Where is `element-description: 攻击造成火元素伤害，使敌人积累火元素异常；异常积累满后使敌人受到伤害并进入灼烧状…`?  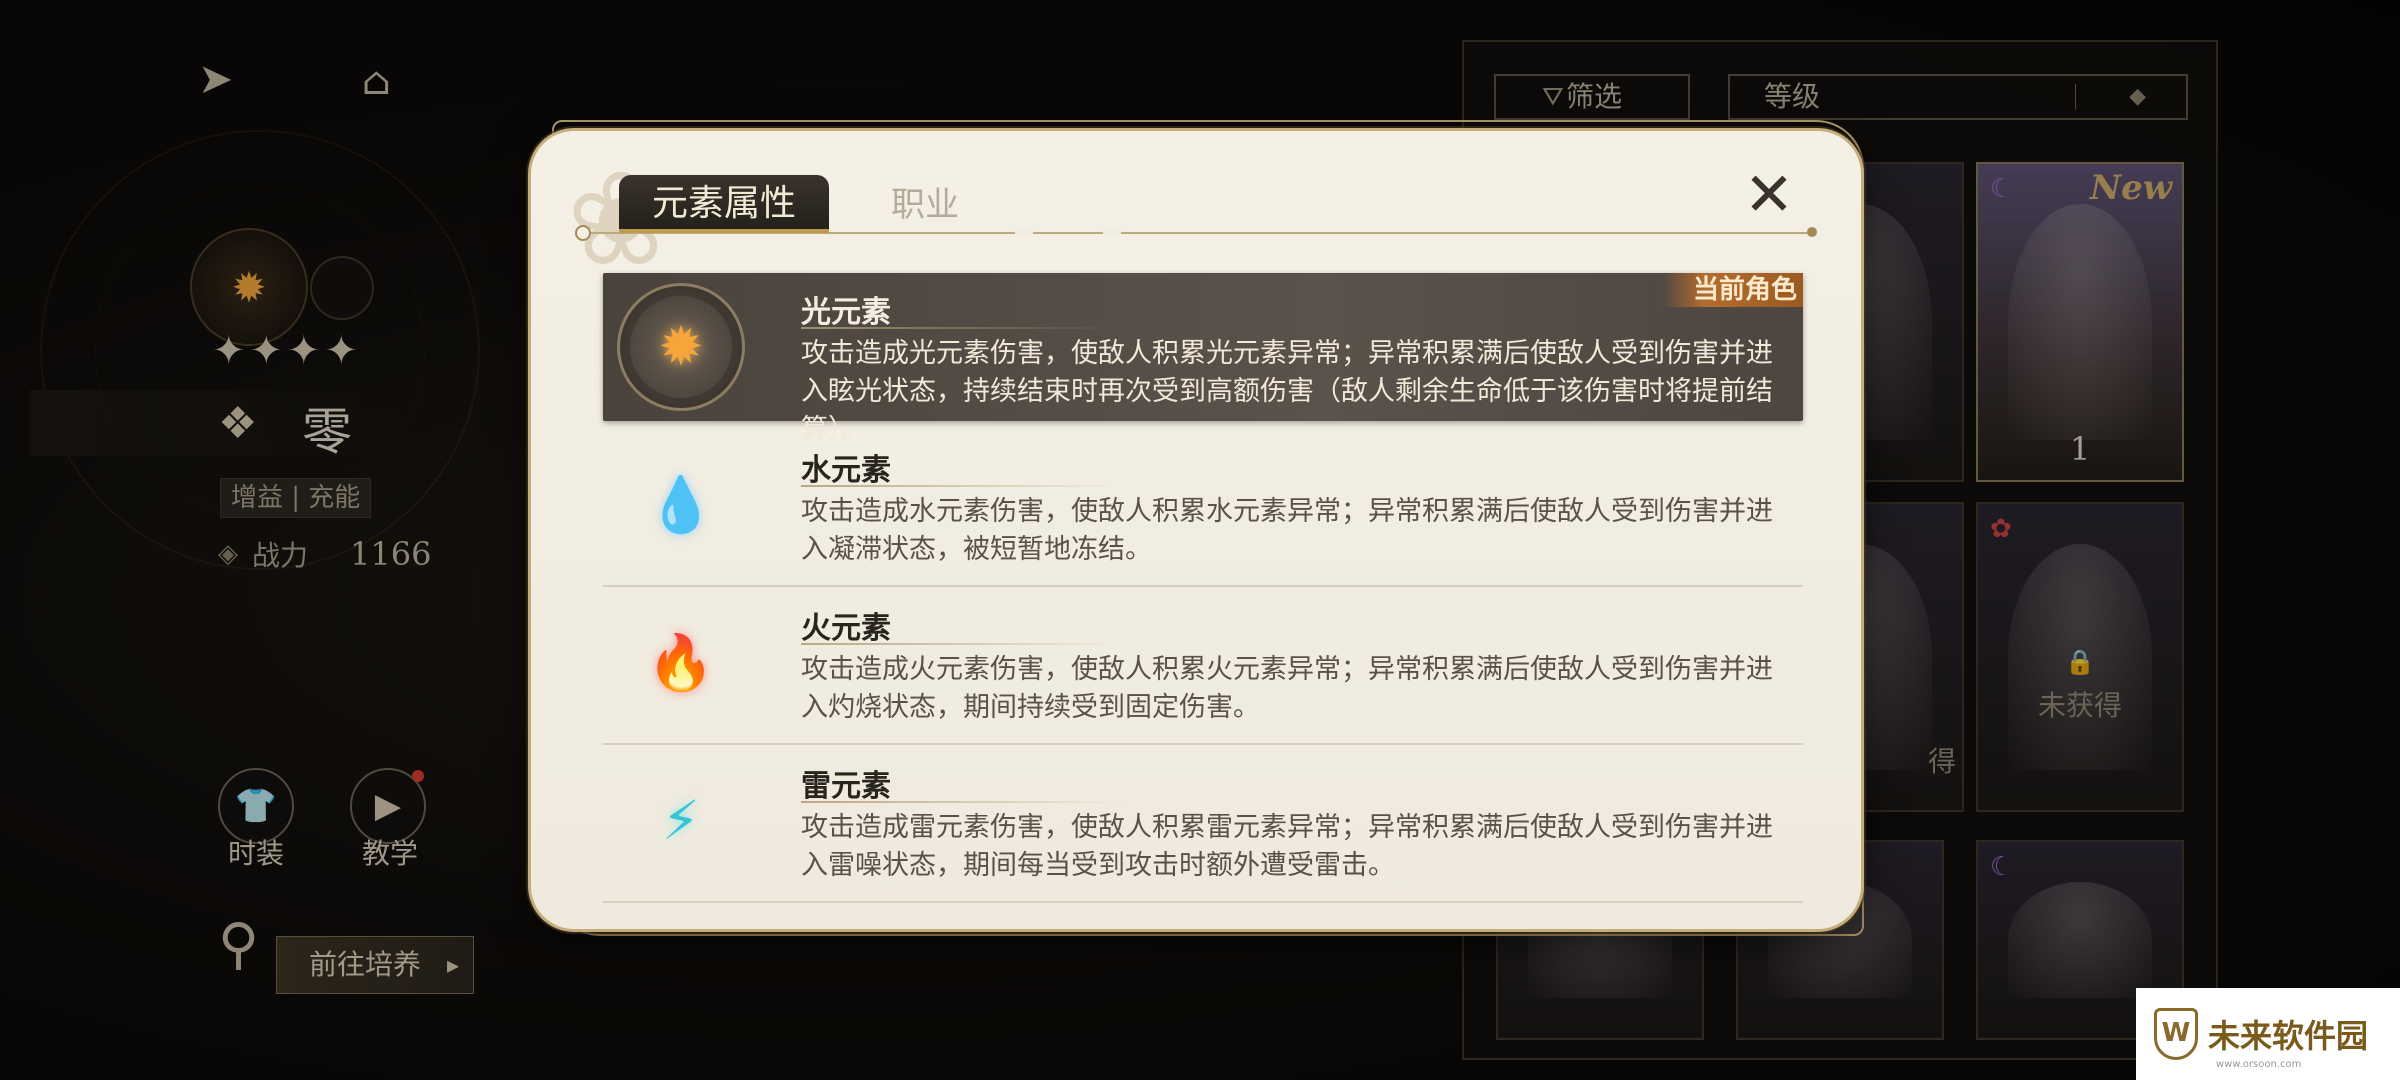 element-description: 攻击造成火元素伤害，使敌人积累火元素异常；异常积累满后使敌人受到伤害并进入灼烧状… is located at coordinates (1287, 688).